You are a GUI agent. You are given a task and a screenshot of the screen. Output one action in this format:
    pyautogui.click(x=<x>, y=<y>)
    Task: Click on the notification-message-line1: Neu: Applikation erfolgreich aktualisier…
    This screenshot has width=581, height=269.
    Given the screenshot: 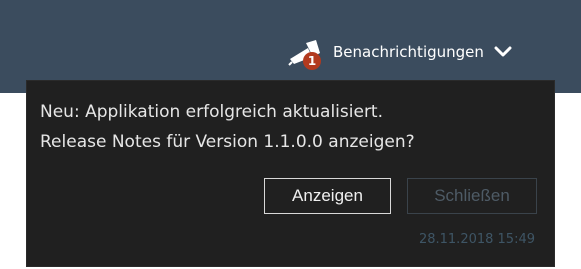 What is the action you would take?
    pyautogui.click(x=212, y=112)
    